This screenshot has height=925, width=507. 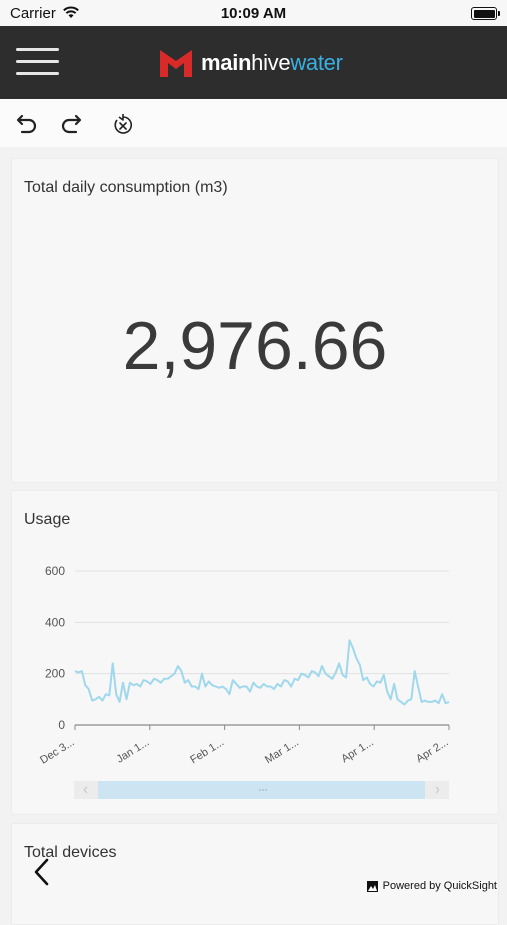 I want to click on redo-icon, so click(x=73, y=124).